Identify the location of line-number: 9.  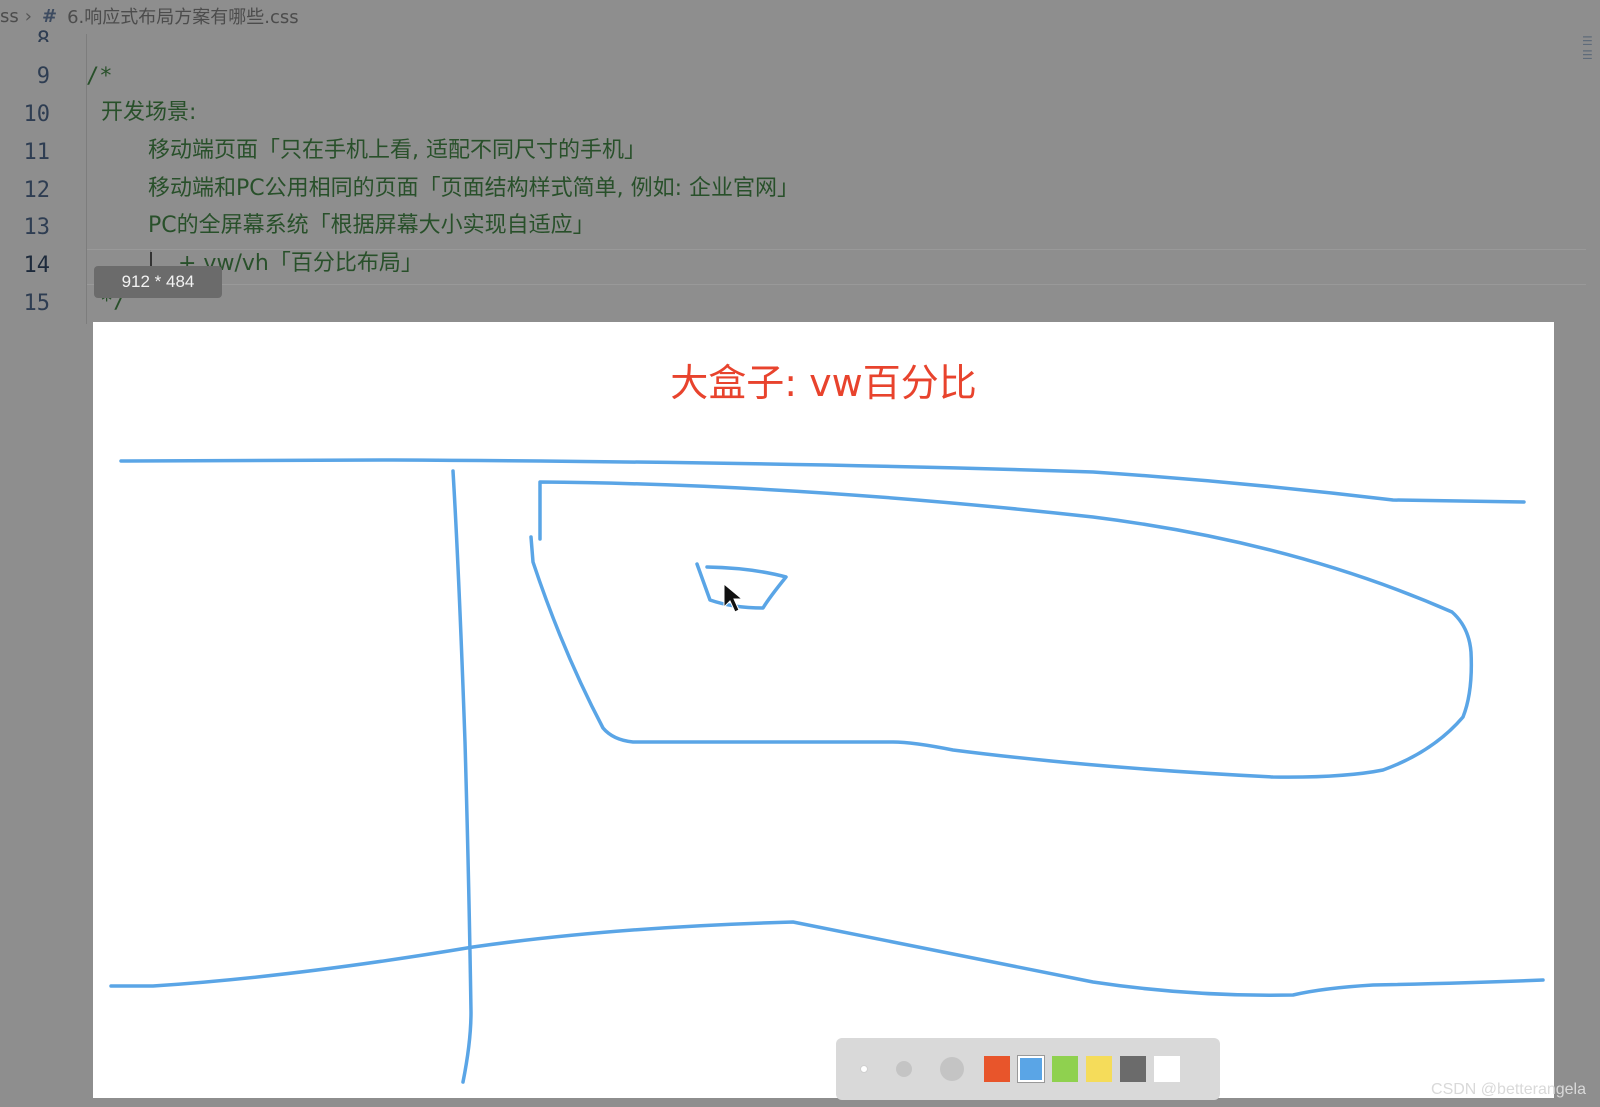
(43, 76).